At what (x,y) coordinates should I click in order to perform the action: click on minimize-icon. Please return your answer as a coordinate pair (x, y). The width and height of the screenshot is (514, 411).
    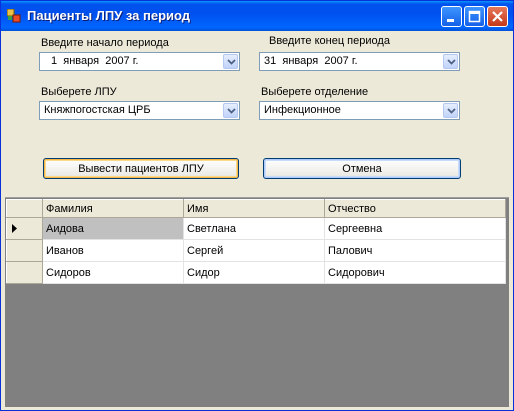
    Looking at the image, I should click on (450, 20).